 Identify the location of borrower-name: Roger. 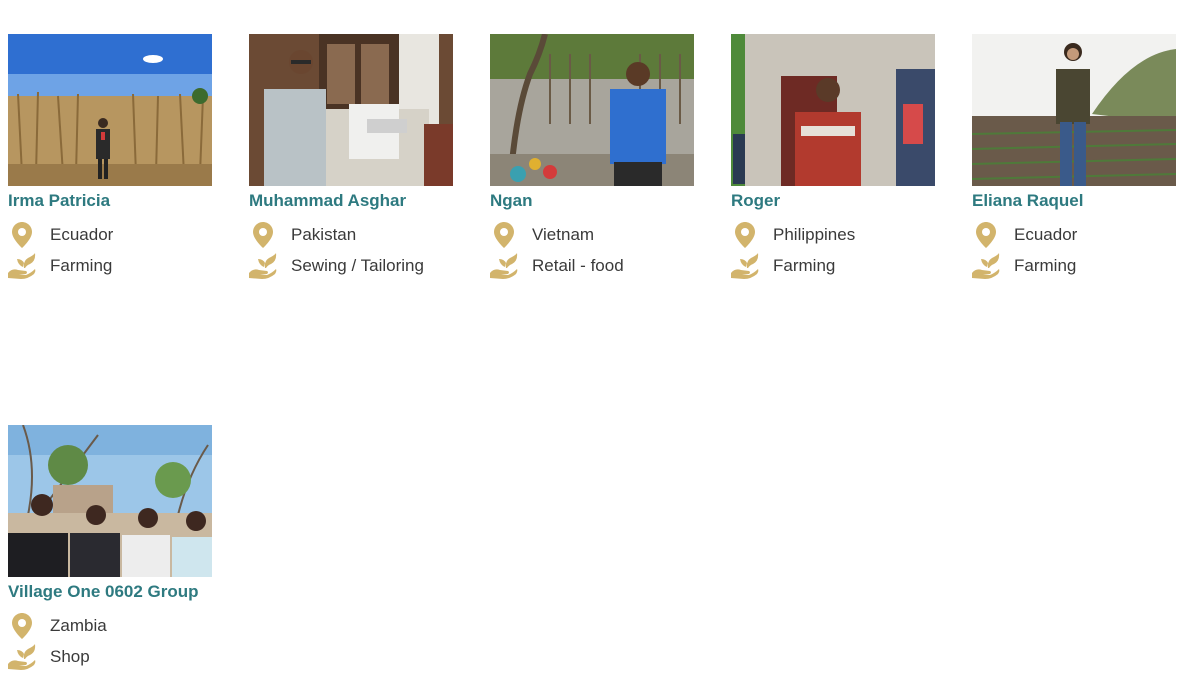
(833, 201).